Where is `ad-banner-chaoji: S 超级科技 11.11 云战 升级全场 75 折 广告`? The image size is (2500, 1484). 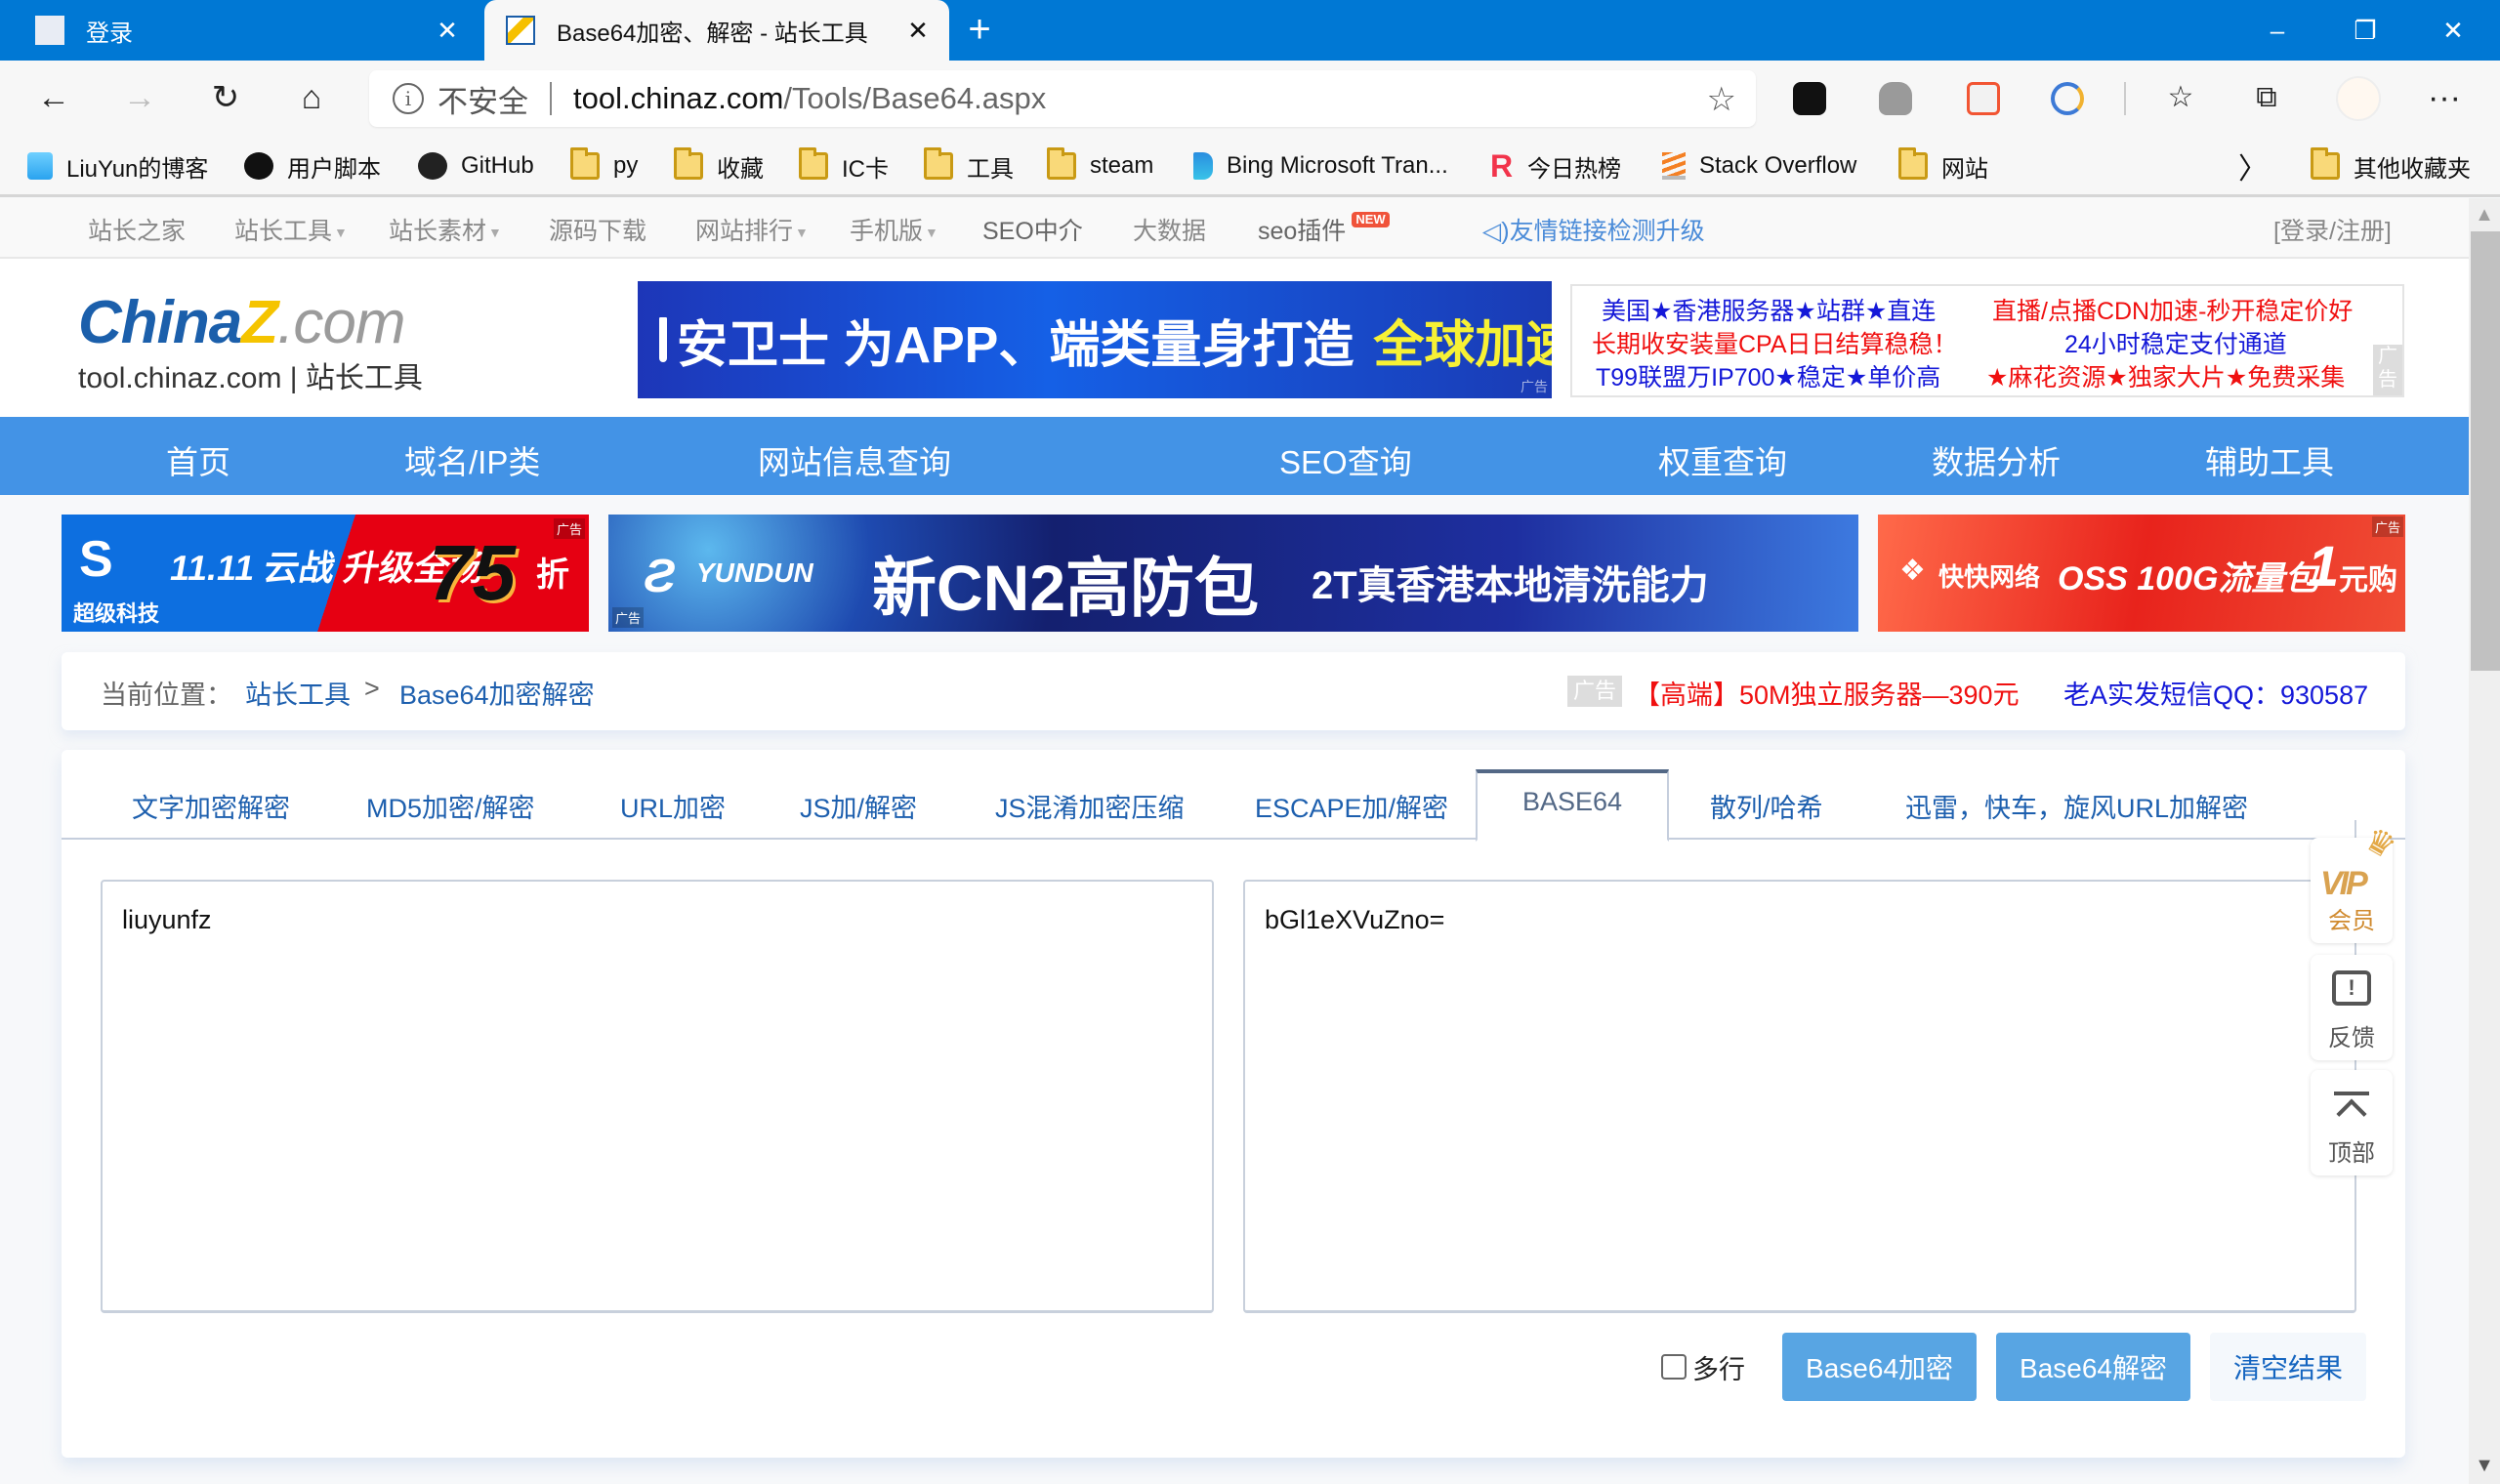 ad-banner-chaoji: S 超级科技 11.11 云战 升级全场 75 折 广告 is located at coordinates (325, 574).